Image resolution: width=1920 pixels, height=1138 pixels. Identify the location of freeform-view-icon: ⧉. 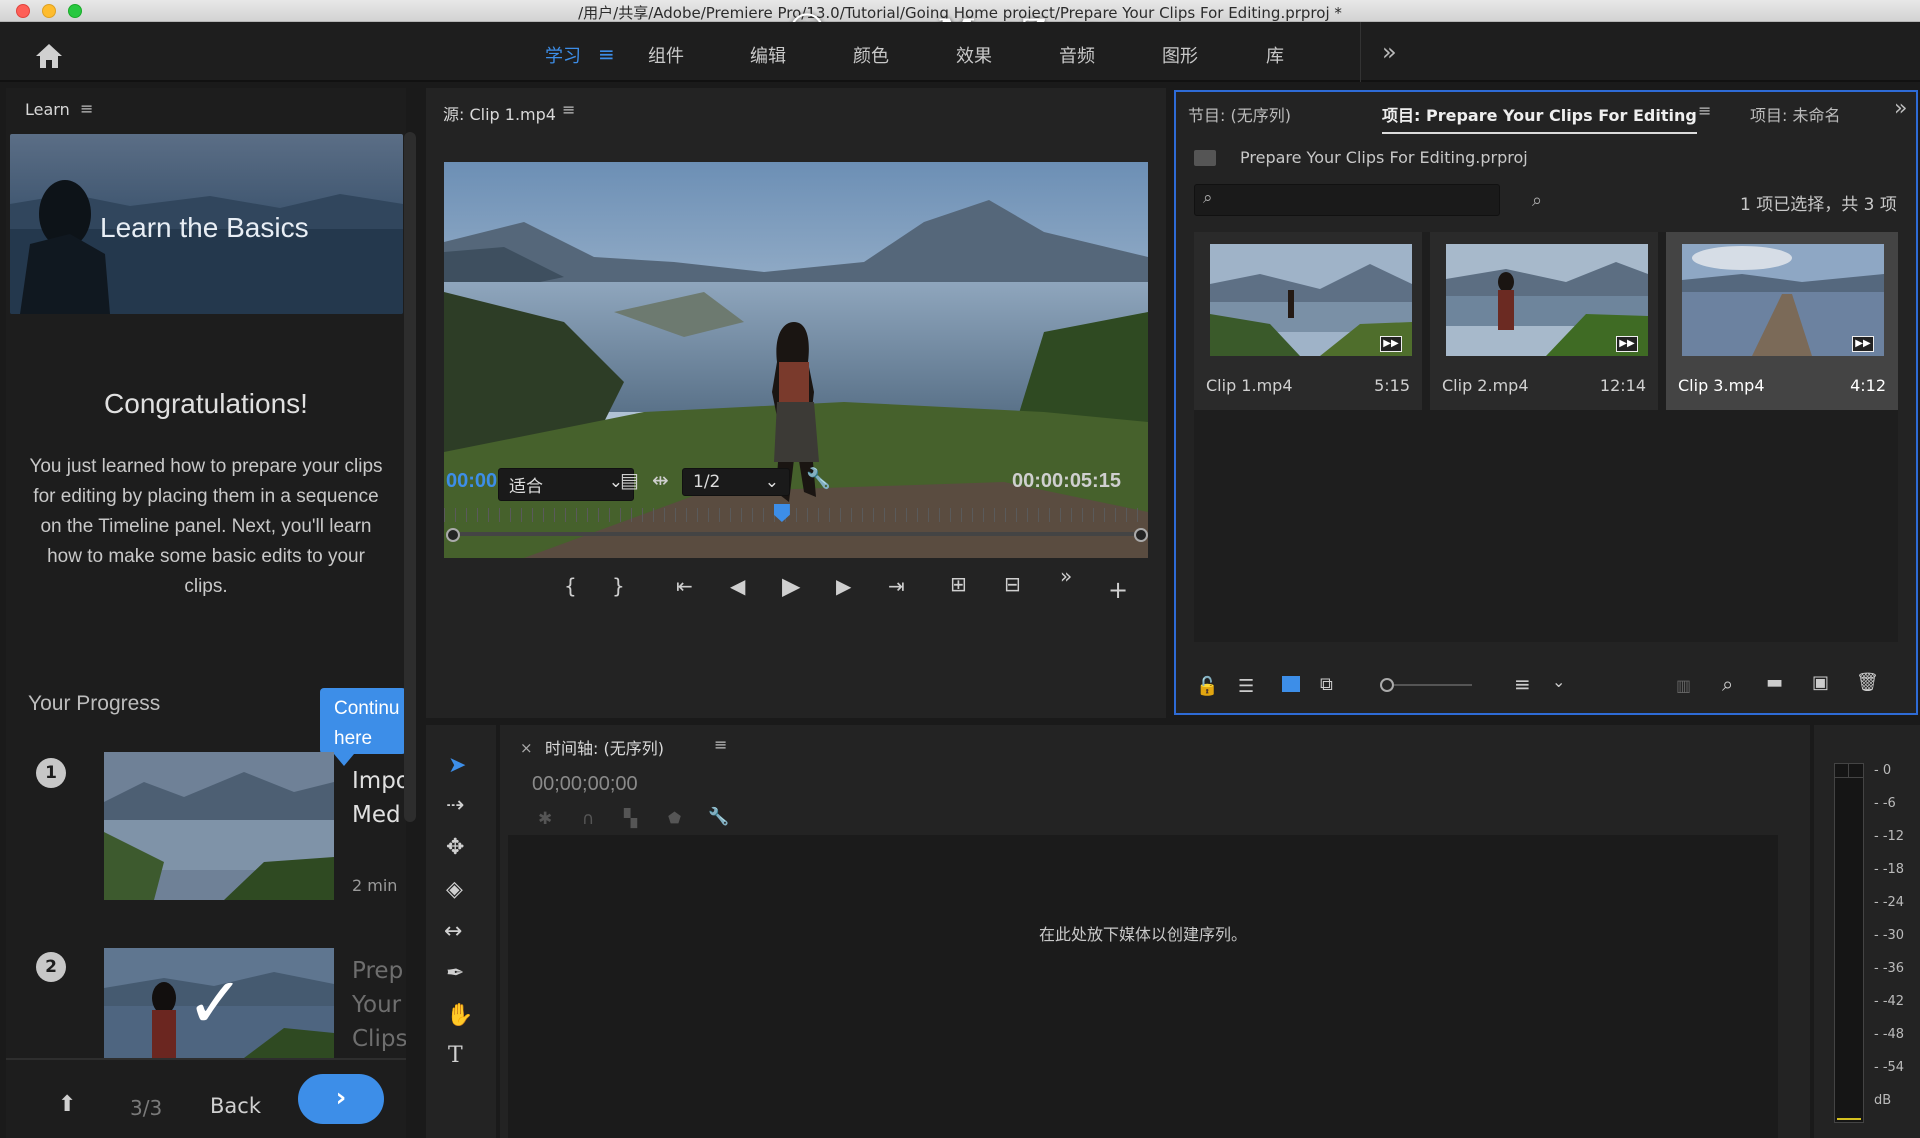
(1326, 684).